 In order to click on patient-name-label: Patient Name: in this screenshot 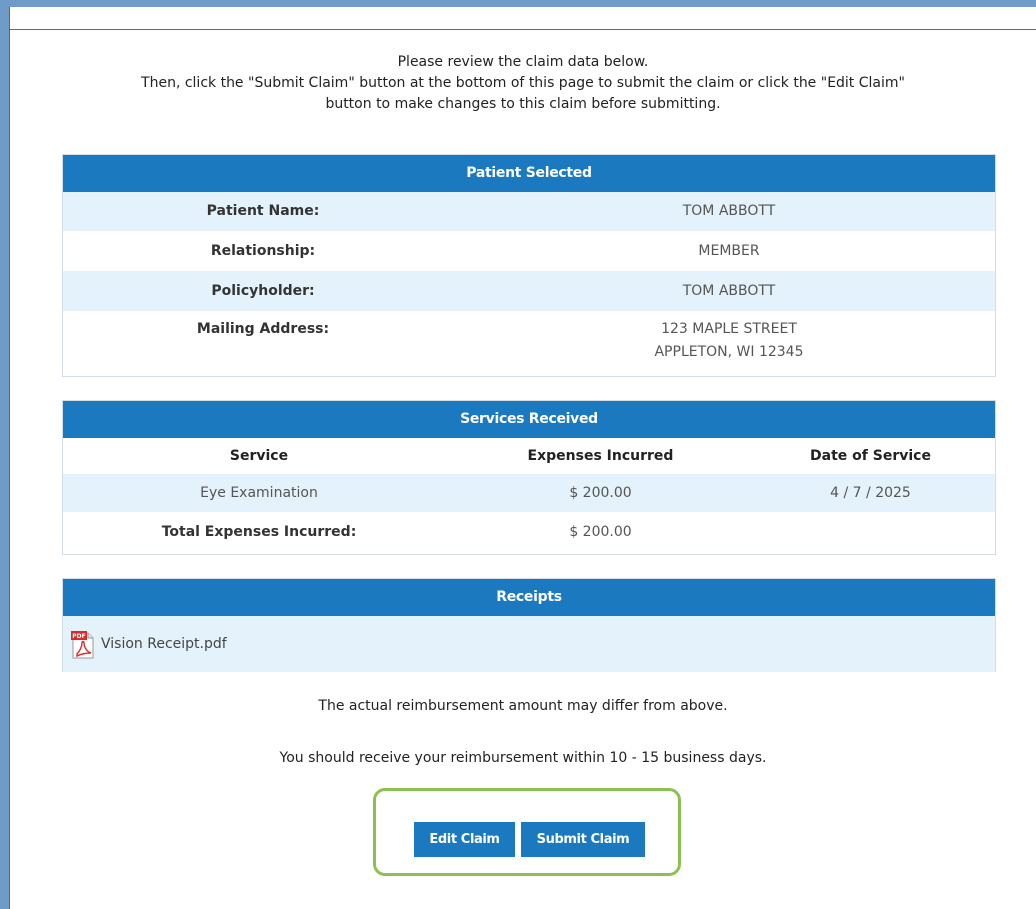, I will do `click(263, 211)`.